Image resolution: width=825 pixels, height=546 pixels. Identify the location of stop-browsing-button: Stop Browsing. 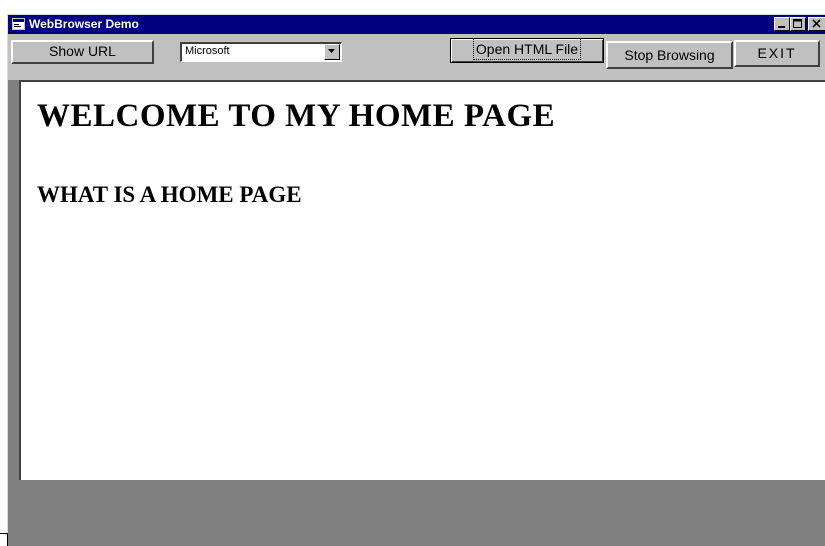
(669, 55).